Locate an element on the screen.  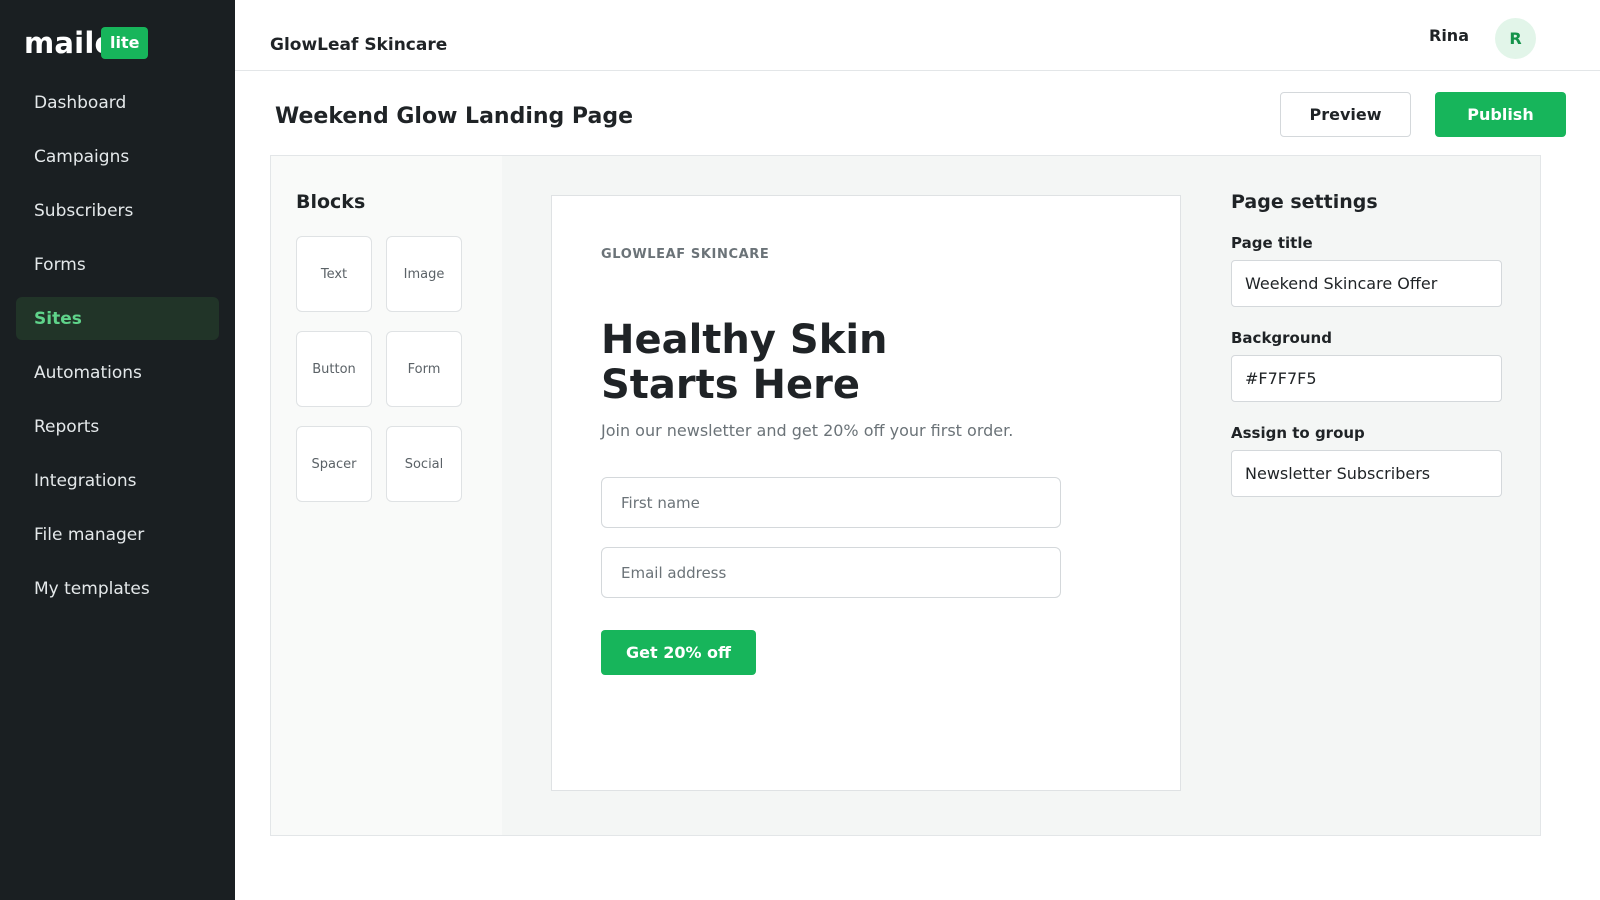
account-brand-name: GlowLeaf Skincare is located at coordinates (359, 45).